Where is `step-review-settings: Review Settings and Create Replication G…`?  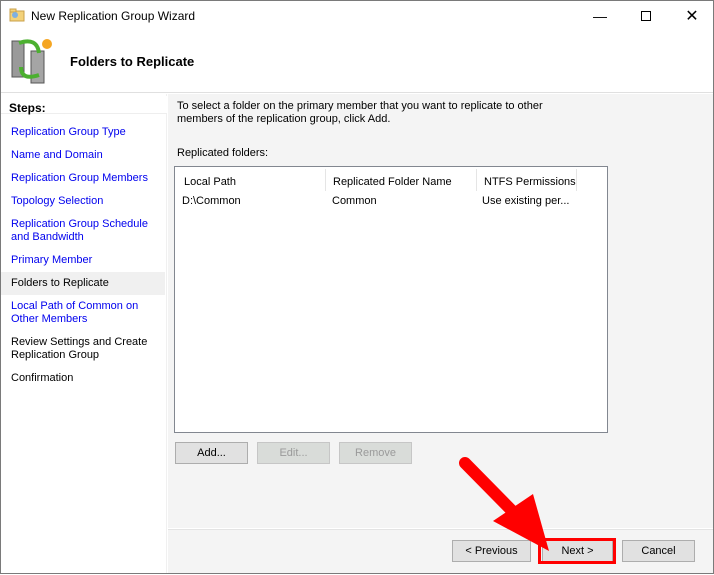
step-review-settings: Review Settings and Create Replication G… is located at coordinates (79, 348).